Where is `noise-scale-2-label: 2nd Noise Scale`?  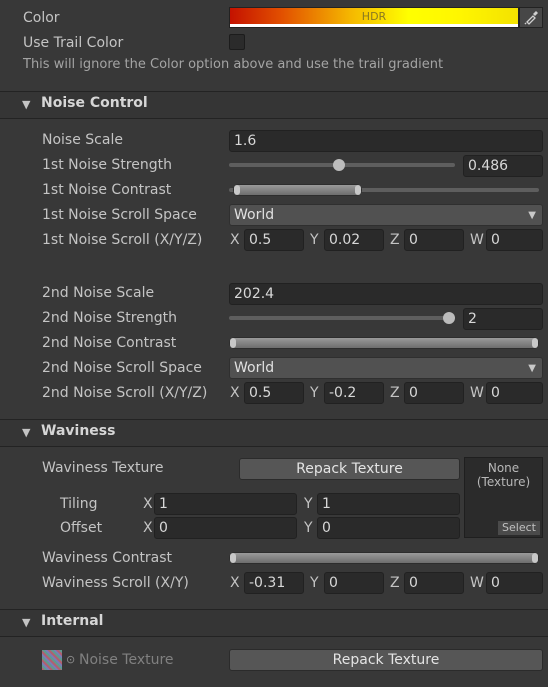
noise-scale-2-label: 2nd Noise Scale is located at coordinates (98, 293).